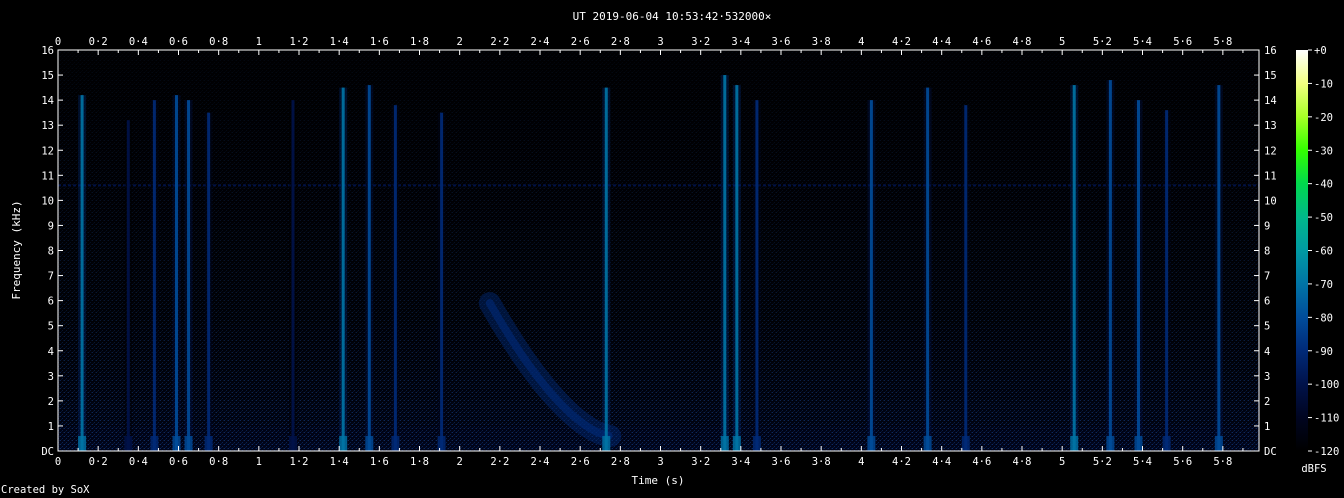 The image size is (1344, 498). Describe the element at coordinates (58, 462) in the screenshot. I see `x-tick-label-bottom: 0` at that location.